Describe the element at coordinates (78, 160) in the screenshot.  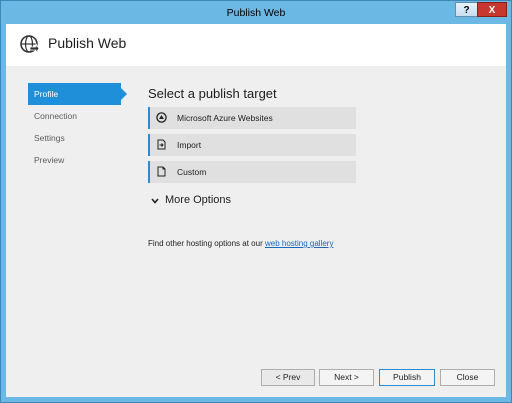
I see `step-preview: Preview` at that location.